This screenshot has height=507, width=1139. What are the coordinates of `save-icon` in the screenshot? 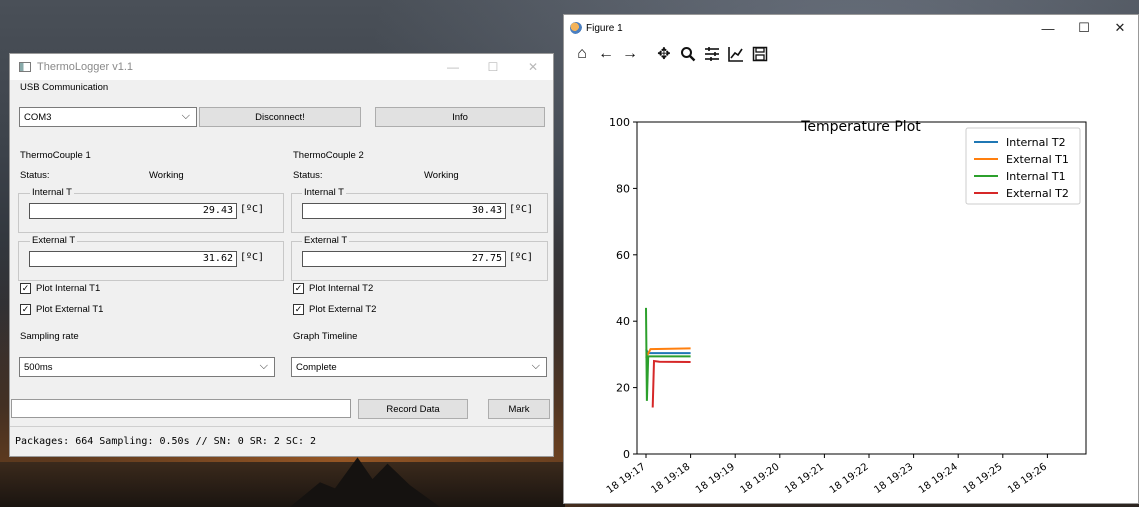 It's located at (760, 54).